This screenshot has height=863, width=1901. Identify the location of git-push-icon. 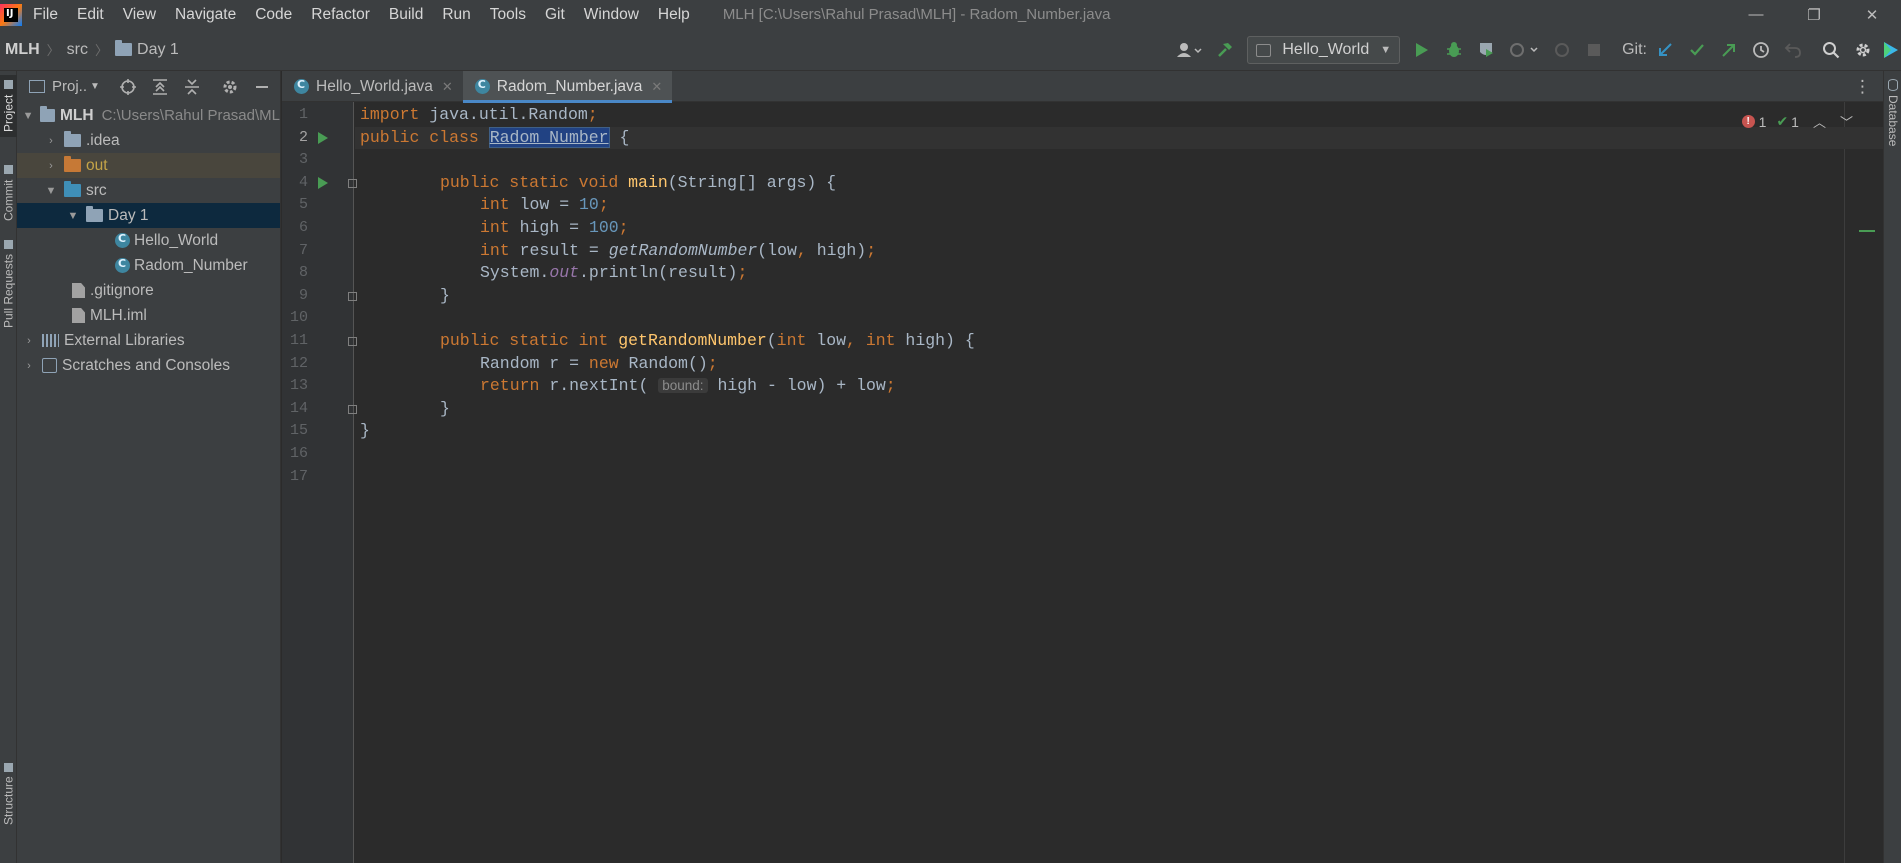
(1729, 50).